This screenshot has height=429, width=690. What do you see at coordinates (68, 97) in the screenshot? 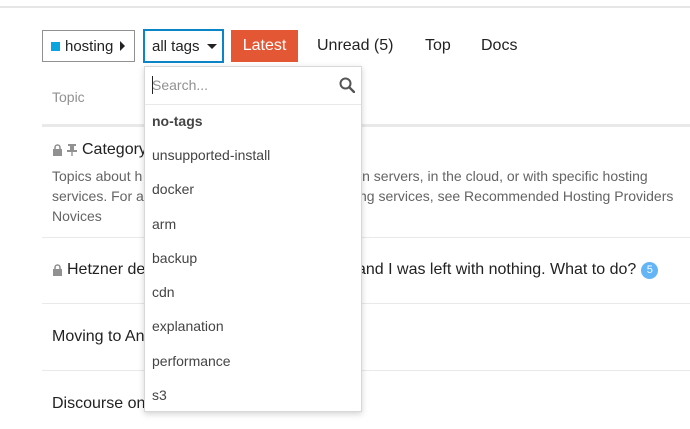
I see `topic-column-header: Topic` at bounding box center [68, 97].